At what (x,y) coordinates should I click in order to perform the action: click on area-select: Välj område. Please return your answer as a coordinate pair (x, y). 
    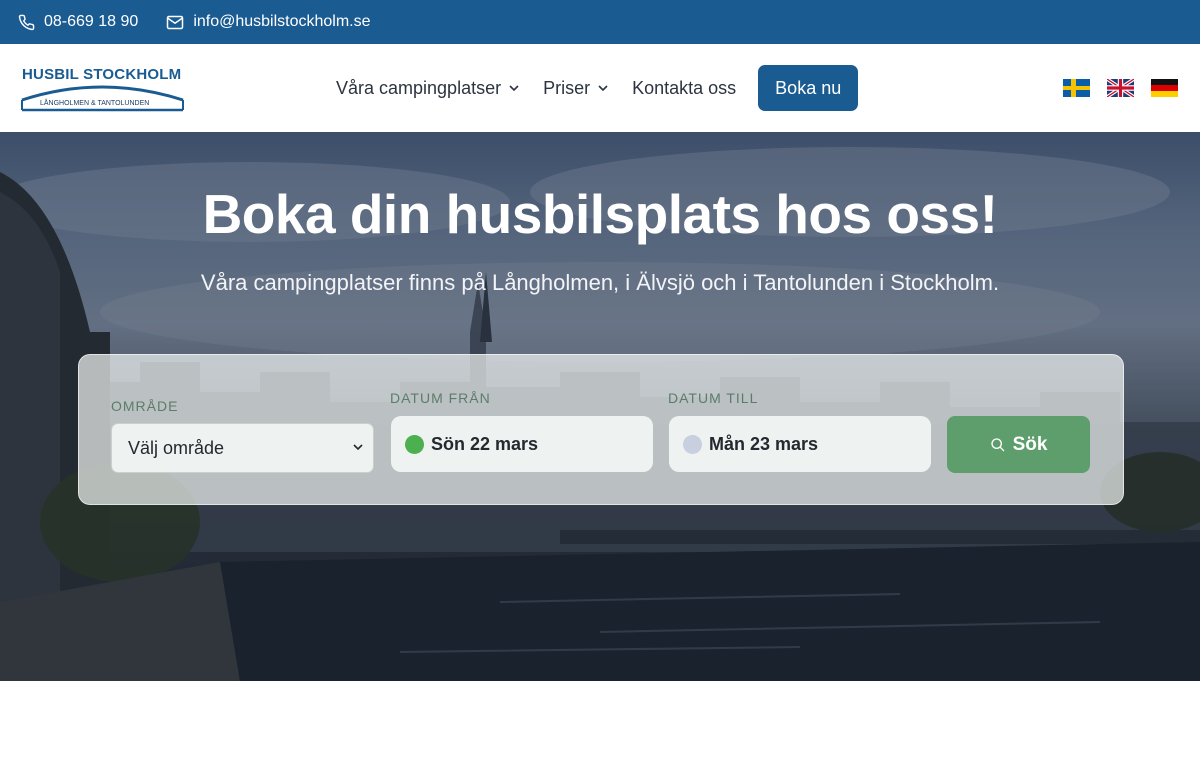
    Looking at the image, I should click on (242, 448).